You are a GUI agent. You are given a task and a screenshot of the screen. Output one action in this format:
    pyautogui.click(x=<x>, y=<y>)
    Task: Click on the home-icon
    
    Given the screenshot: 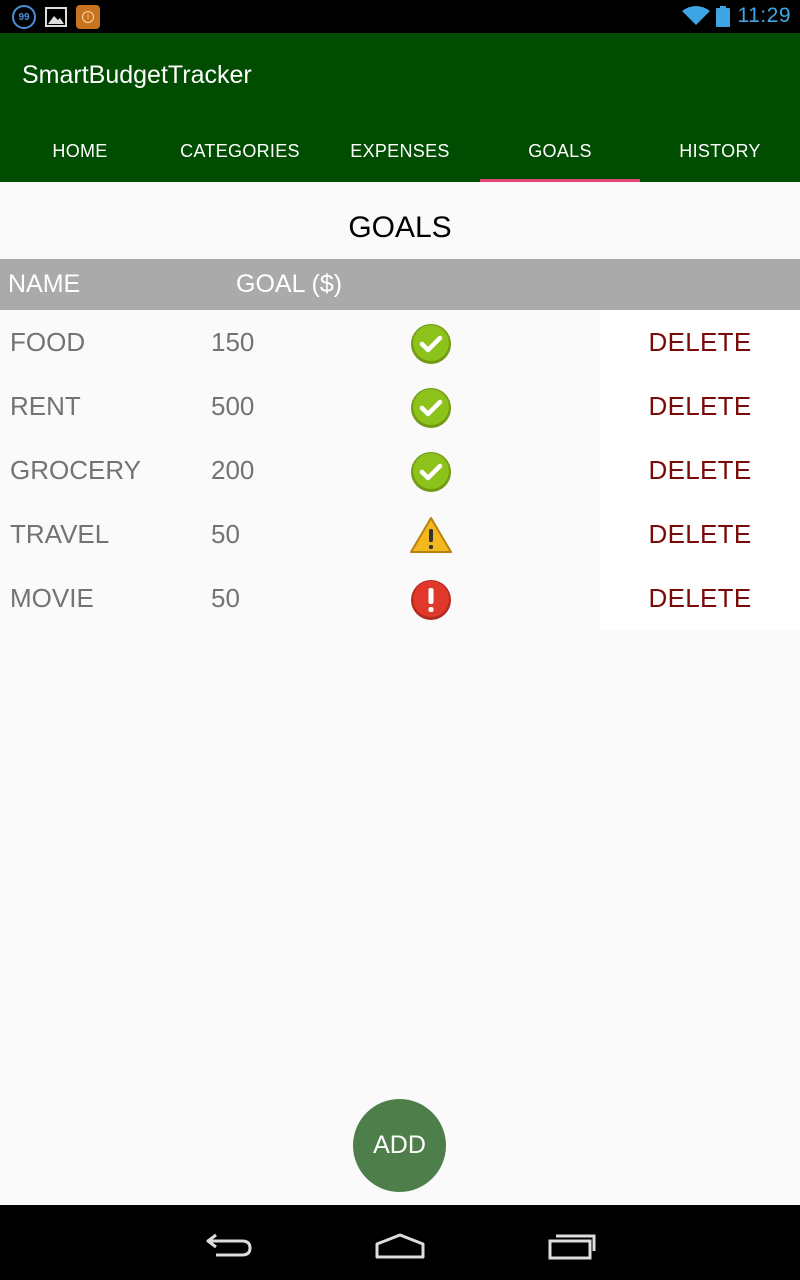 What is the action you would take?
    pyautogui.click(x=400, y=1244)
    